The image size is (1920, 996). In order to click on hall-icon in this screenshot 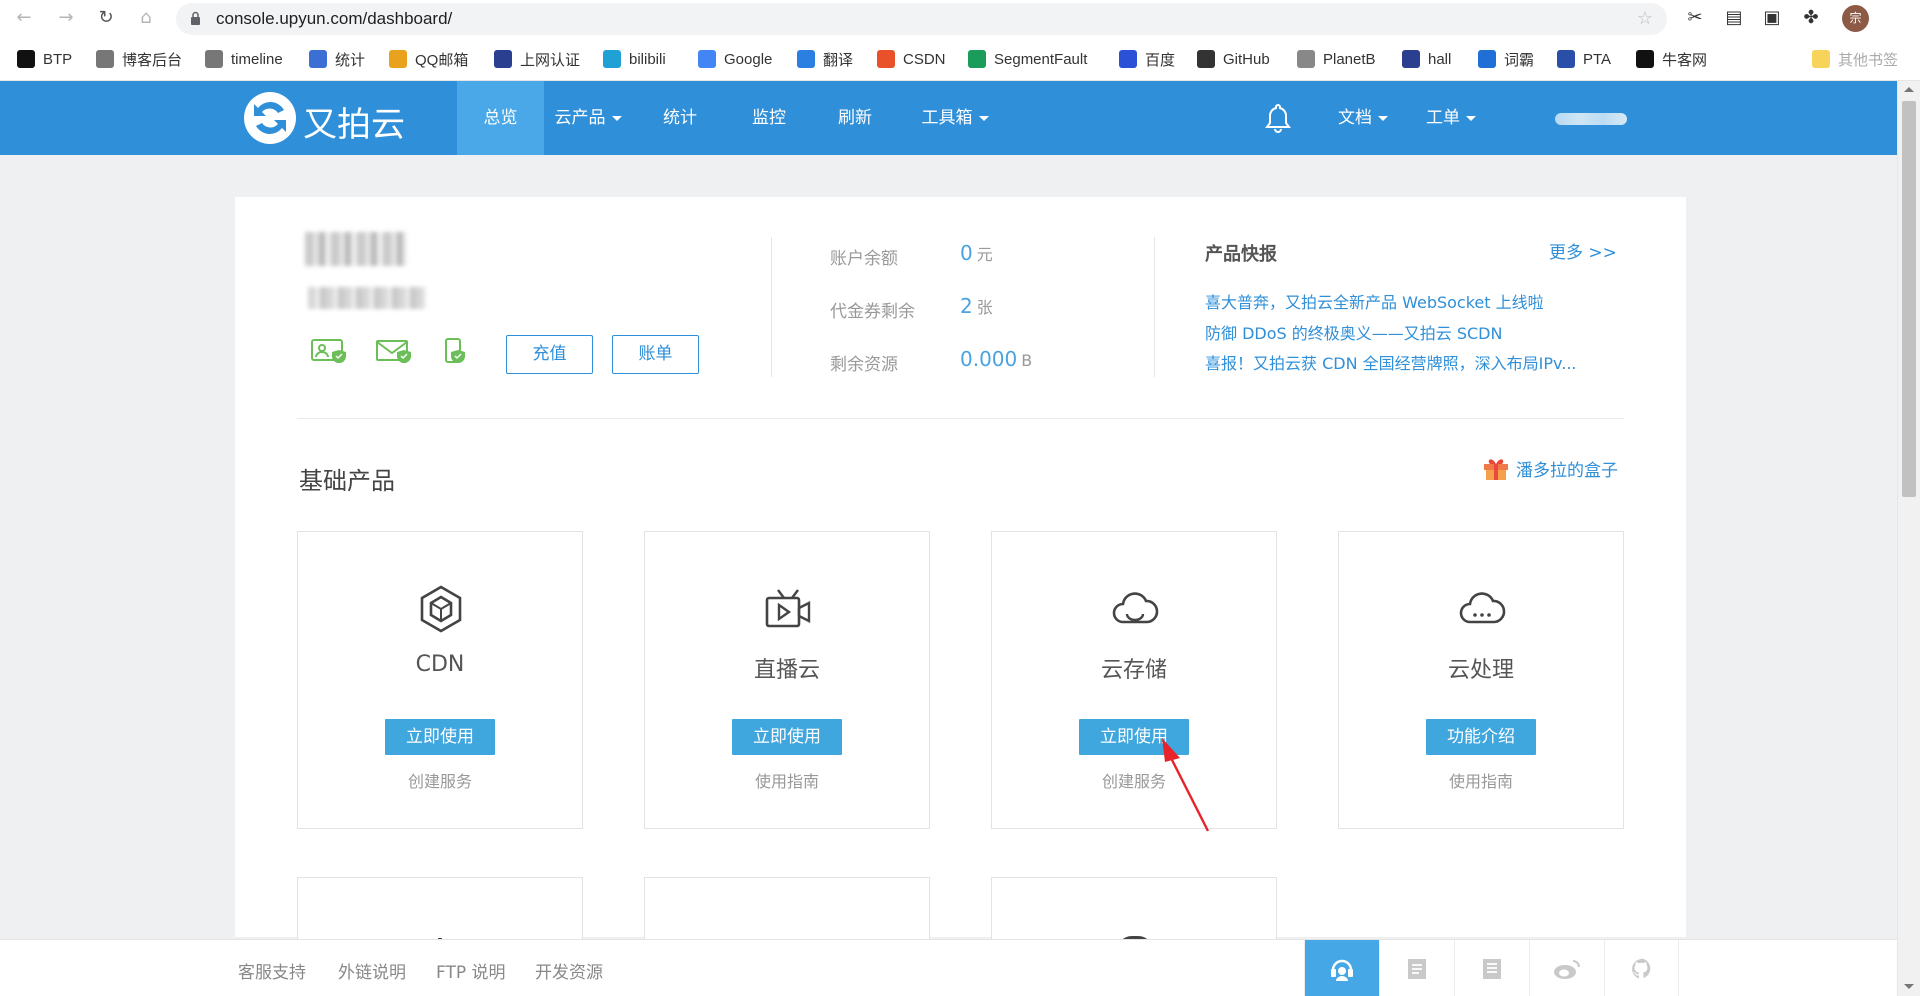, I will do `click(1411, 59)`.